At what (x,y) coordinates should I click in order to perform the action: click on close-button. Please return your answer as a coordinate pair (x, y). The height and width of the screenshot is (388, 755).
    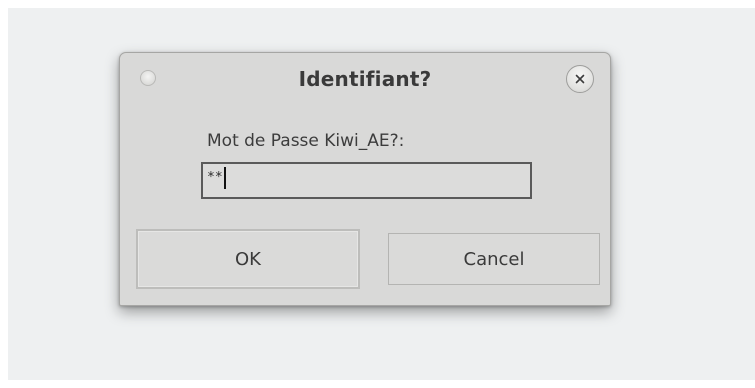
    Looking at the image, I should click on (580, 79).